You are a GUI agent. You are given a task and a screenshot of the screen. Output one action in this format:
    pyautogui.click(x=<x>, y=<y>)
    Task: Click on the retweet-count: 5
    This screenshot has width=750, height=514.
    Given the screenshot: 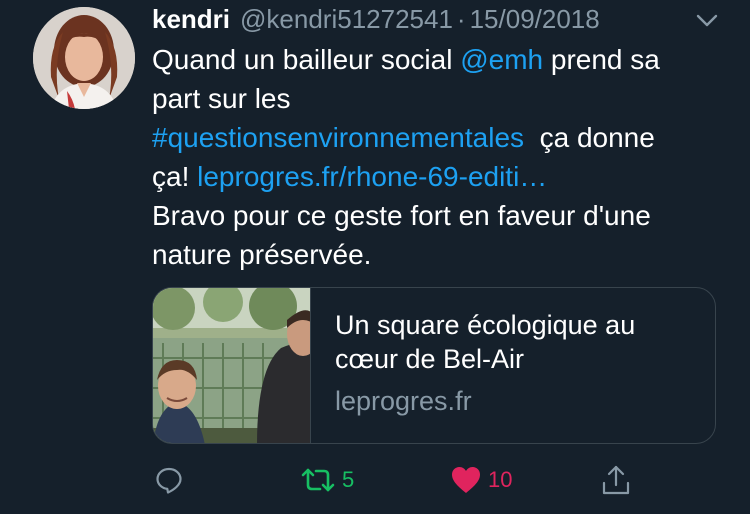 What is the action you would take?
    pyautogui.click(x=348, y=479)
    